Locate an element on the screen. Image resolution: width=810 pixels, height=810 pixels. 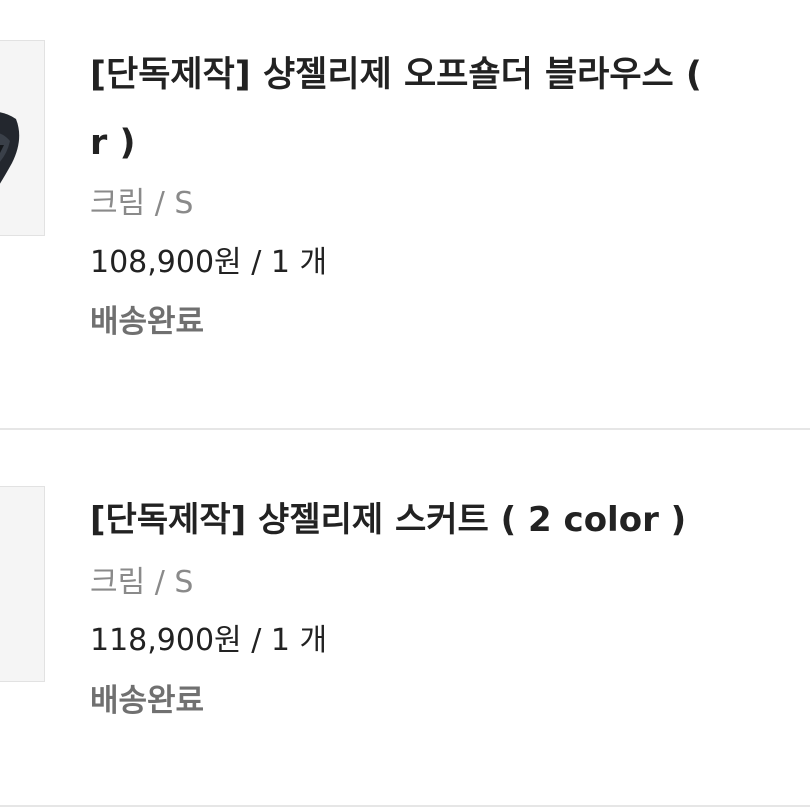
item-divider is located at coordinates (405, 806).